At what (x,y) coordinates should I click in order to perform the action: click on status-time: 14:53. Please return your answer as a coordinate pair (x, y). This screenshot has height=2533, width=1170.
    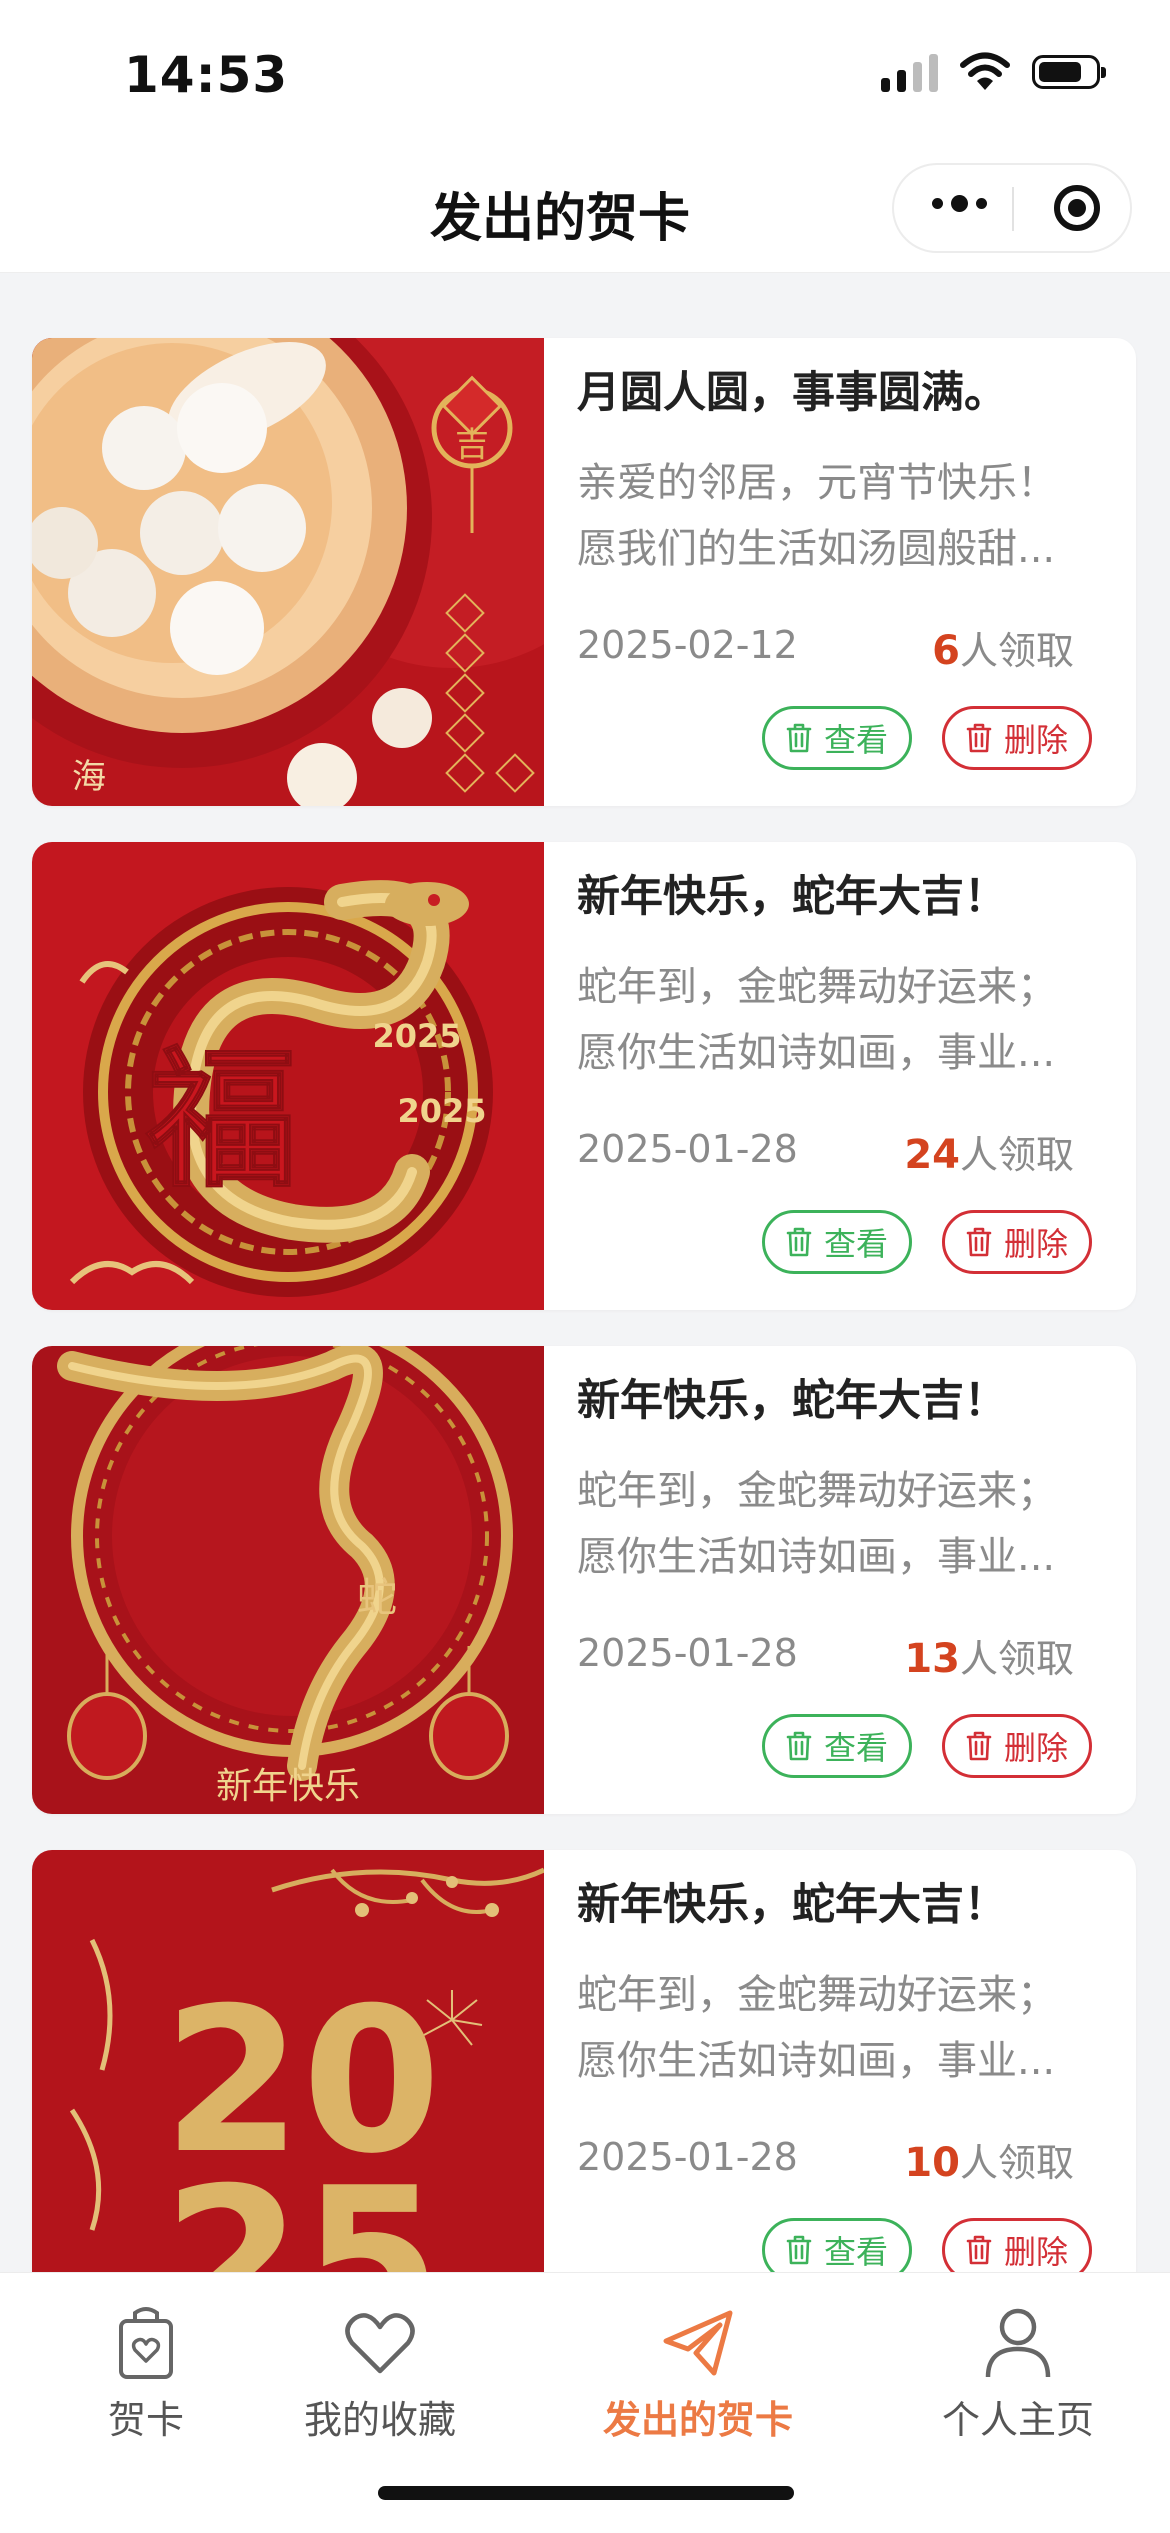
    Looking at the image, I should click on (206, 75).